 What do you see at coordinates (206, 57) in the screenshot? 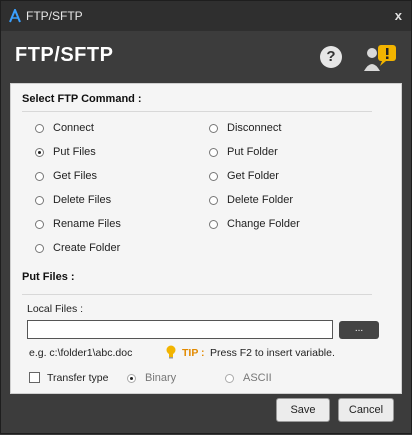
I see `dialog-header: FTP/SFTP` at bounding box center [206, 57].